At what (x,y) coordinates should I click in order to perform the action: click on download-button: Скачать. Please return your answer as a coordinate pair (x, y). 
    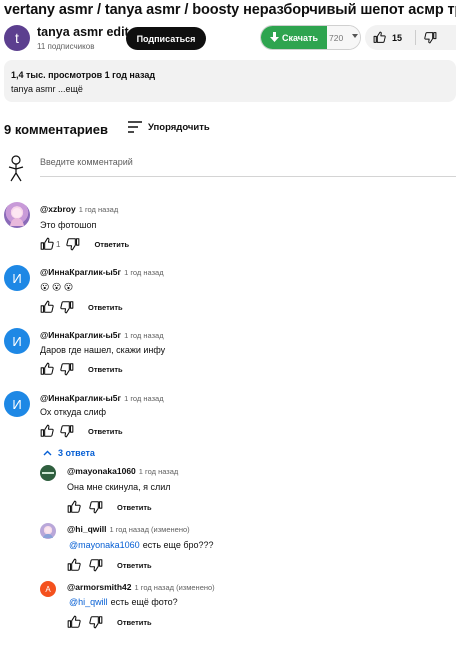
    Looking at the image, I should click on (294, 37).